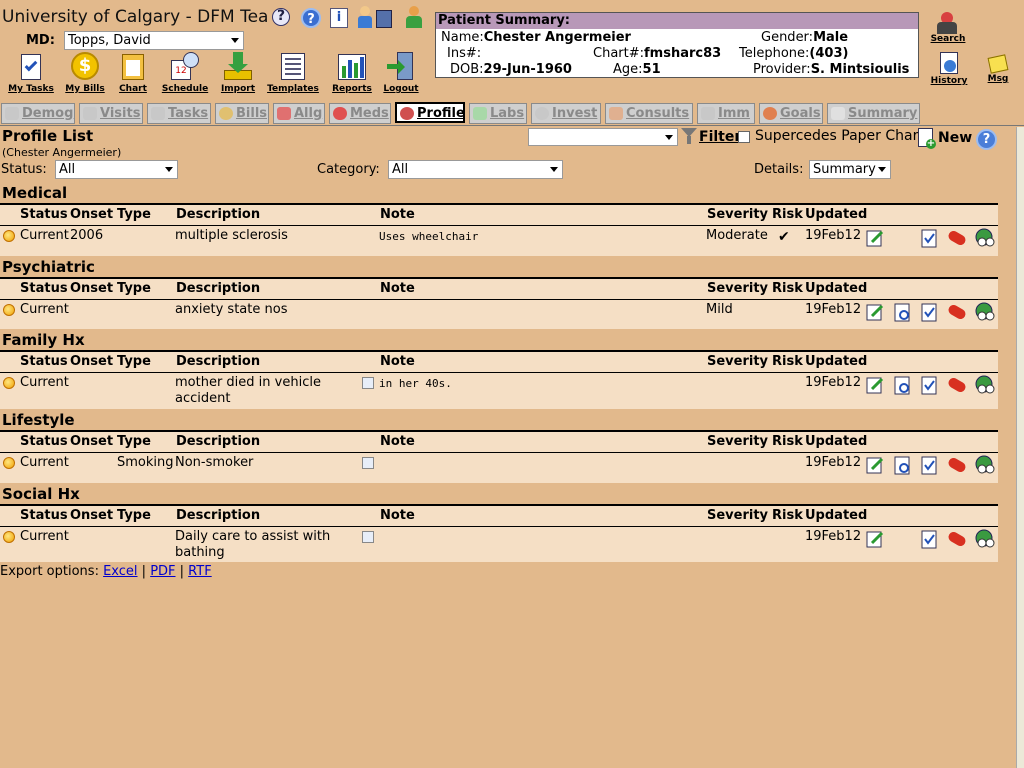 The image size is (1024, 768). I want to click on tab-visits: Visits, so click(111, 113).